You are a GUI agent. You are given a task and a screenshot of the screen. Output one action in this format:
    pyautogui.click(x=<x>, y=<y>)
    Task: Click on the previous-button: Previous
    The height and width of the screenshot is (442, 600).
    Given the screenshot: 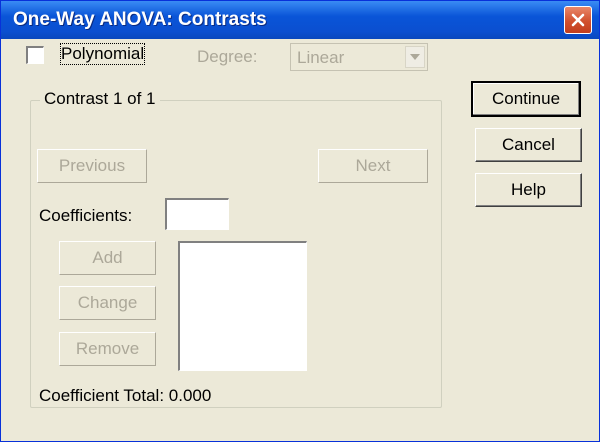 What is the action you would take?
    pyautogui.click(x=92, y=166)
    